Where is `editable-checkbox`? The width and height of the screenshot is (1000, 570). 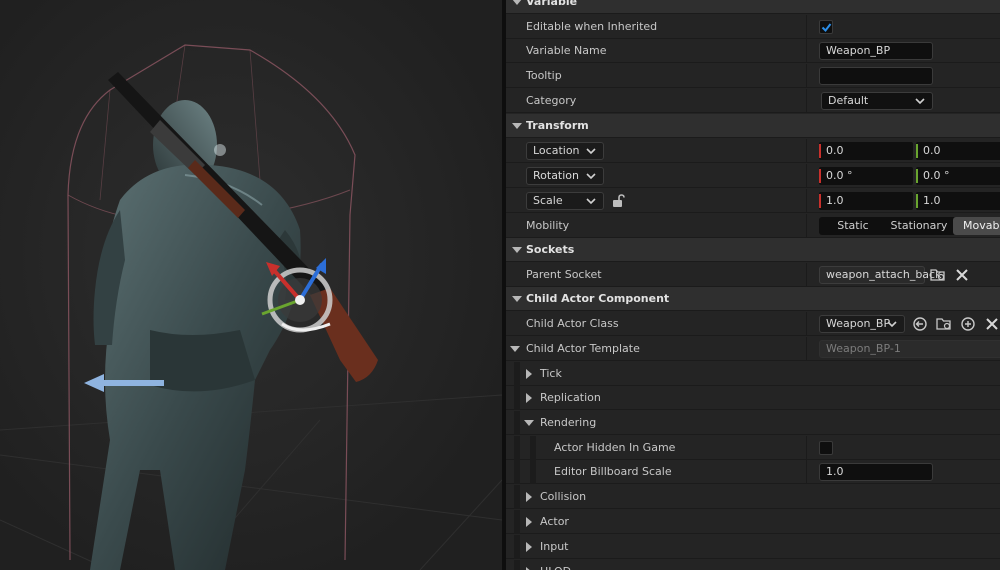 editable-checkbox is located at coordinates (826, 27).